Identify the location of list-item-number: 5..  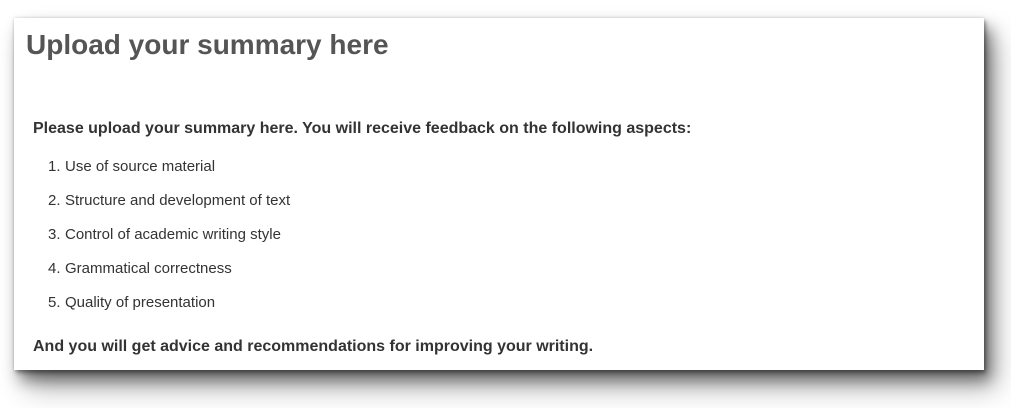
(54, 302).